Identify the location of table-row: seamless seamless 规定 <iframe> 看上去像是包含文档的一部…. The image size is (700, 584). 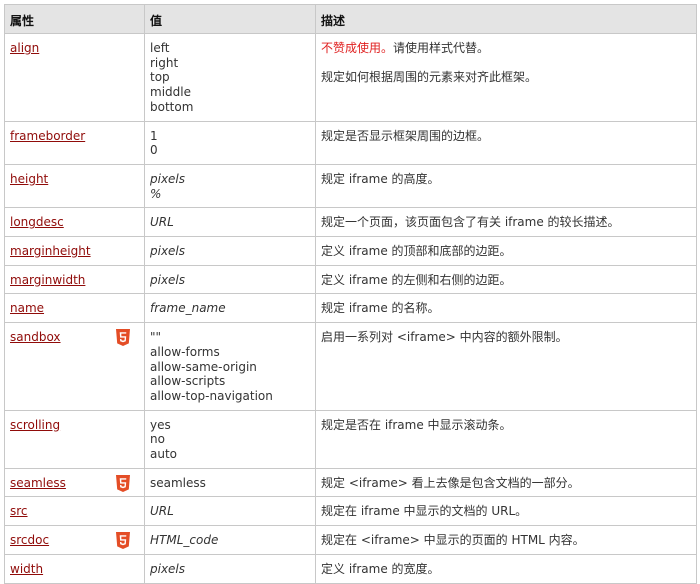
(350, 482).